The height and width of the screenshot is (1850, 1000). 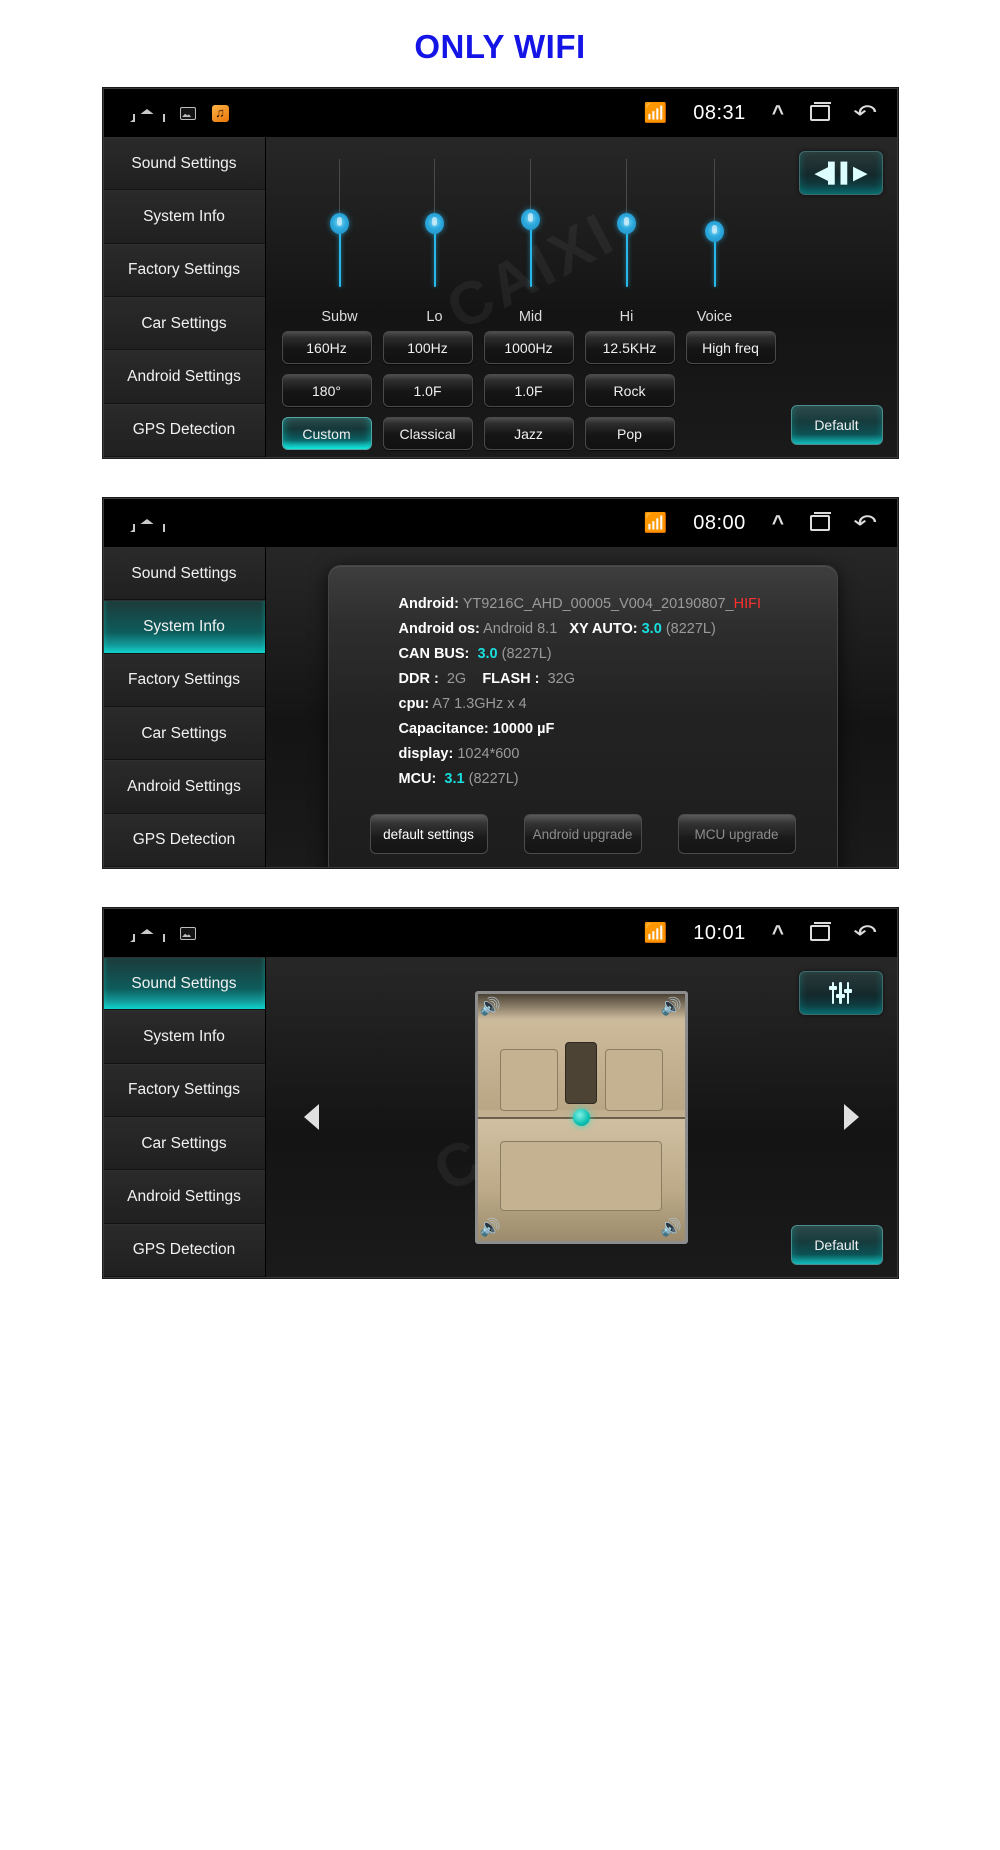 I want to click on freq-button-1000hz: 1000Hz, so click(x=528, y=347).